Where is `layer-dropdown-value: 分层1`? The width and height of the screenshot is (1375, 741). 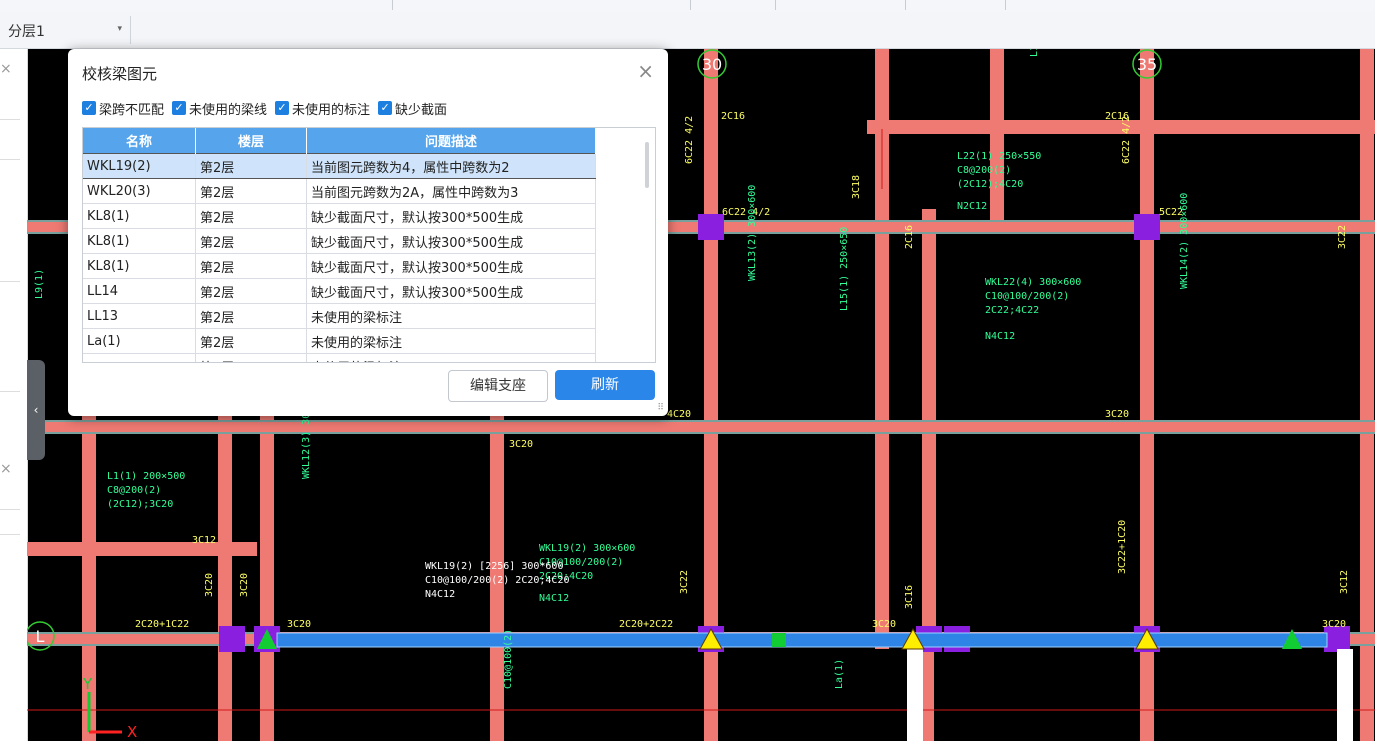
layer-dropdown-value: 分层1 is located at coordinates (26, 32).